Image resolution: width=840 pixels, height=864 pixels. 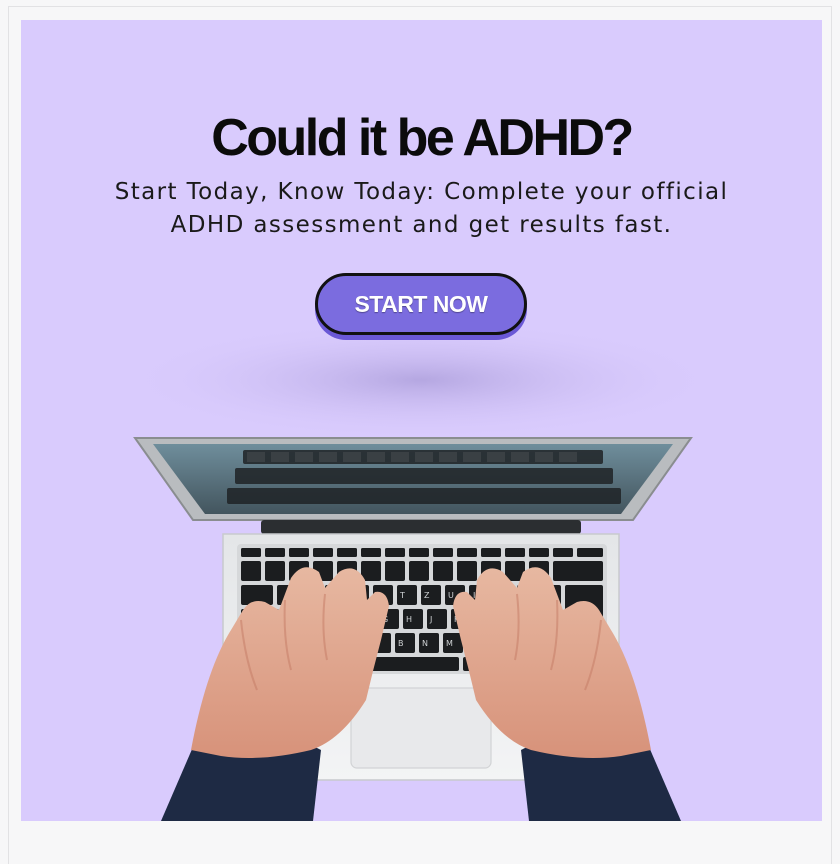 What do you see at coordinates (401, 643) in the screenshot?
I see `svg-text: B` at bounding box center [401, 643].